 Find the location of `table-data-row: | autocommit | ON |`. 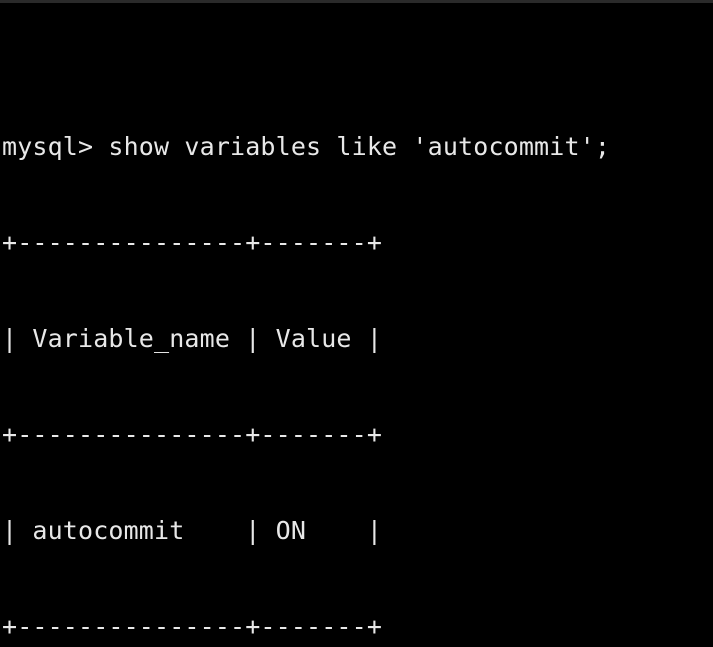

table-data-row: | autocommit | ON | is located at coordinates (192, 530).